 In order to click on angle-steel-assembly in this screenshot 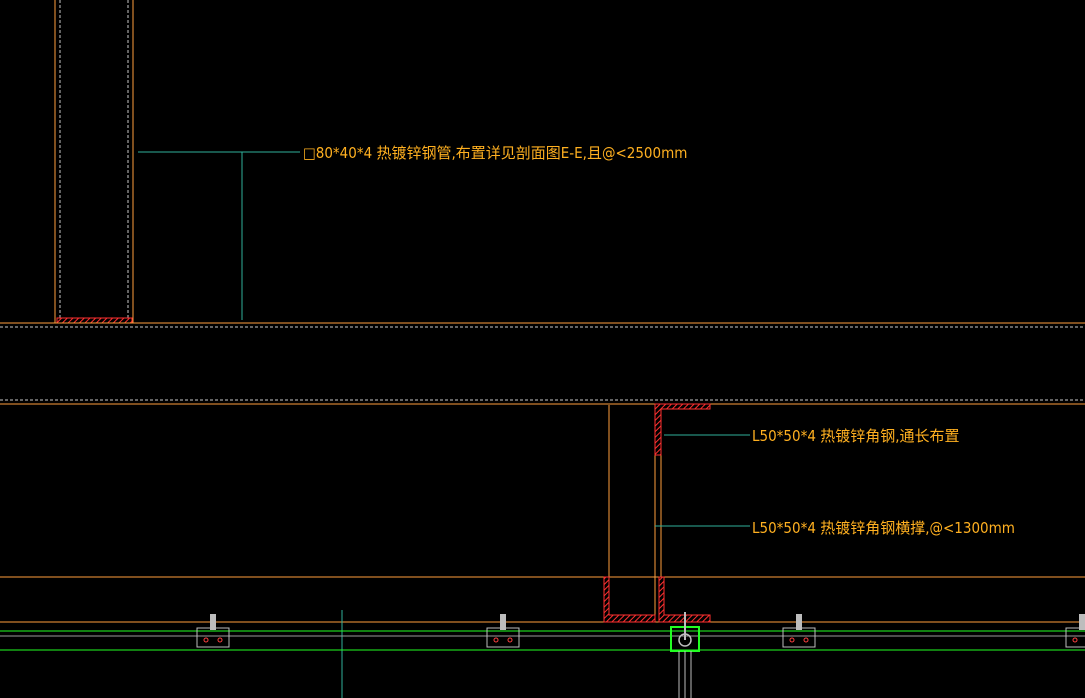, I will do `click(657, 513)`.